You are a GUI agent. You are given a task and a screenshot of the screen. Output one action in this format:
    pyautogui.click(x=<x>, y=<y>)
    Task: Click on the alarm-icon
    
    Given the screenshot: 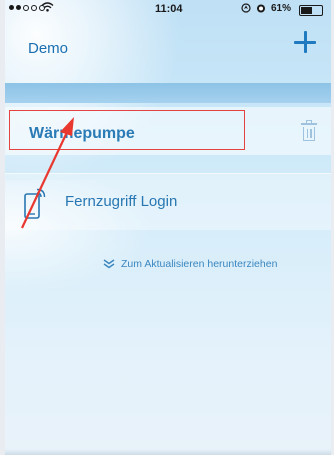 What is the action you would take?
    pyautogui.click(x=261, y=9)
    